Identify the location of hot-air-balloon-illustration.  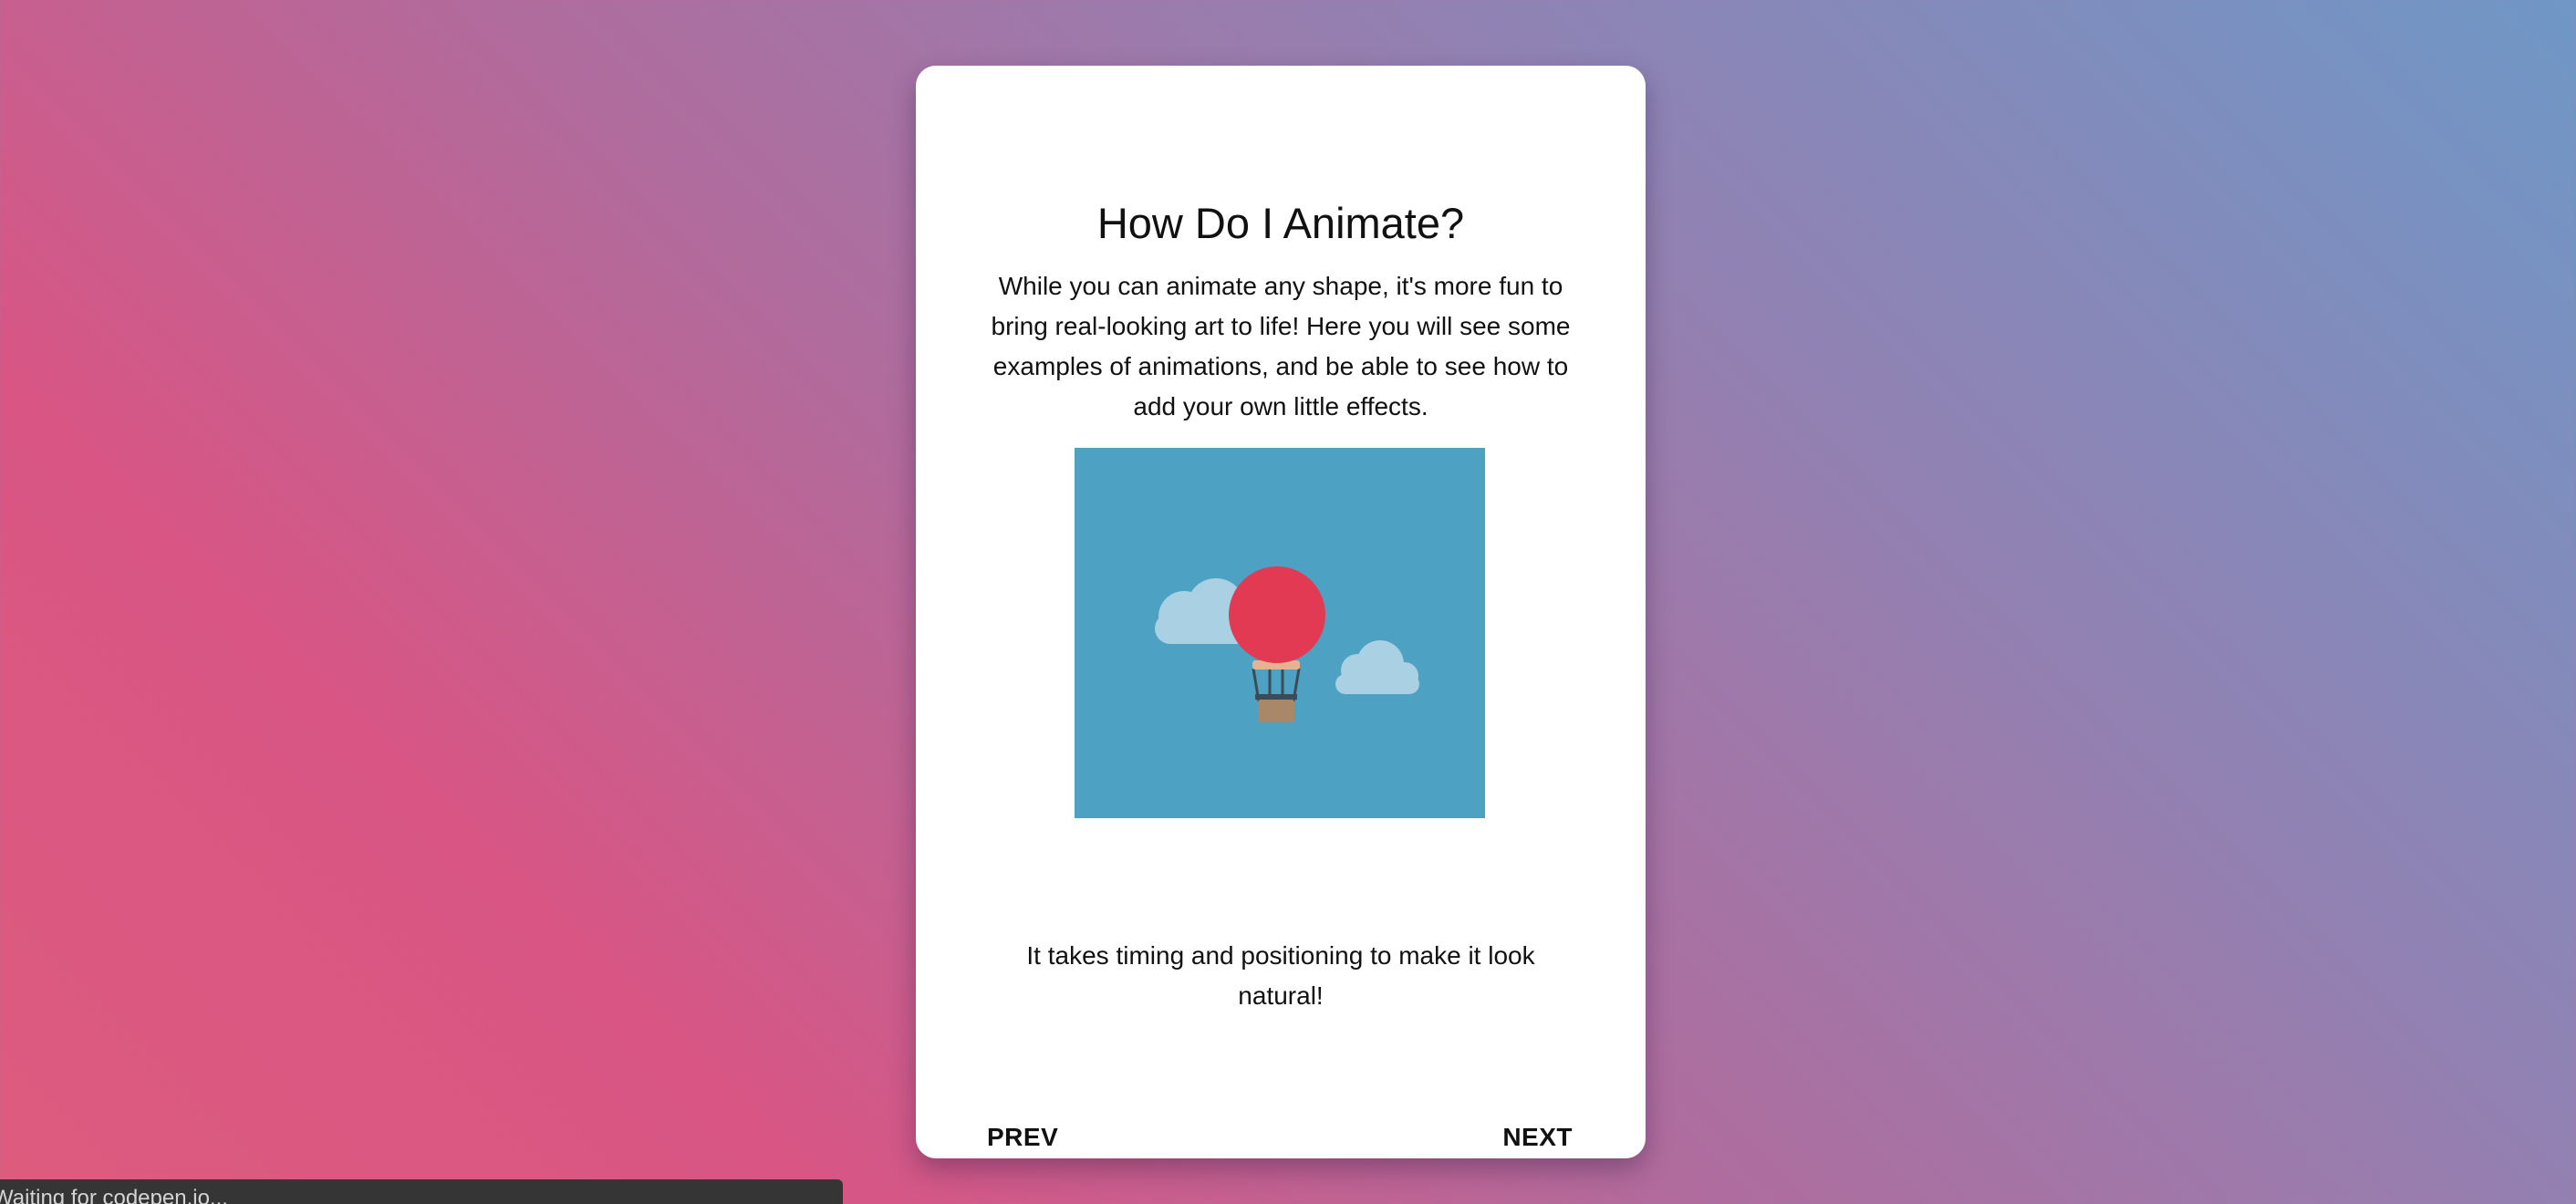
(1280, 633).